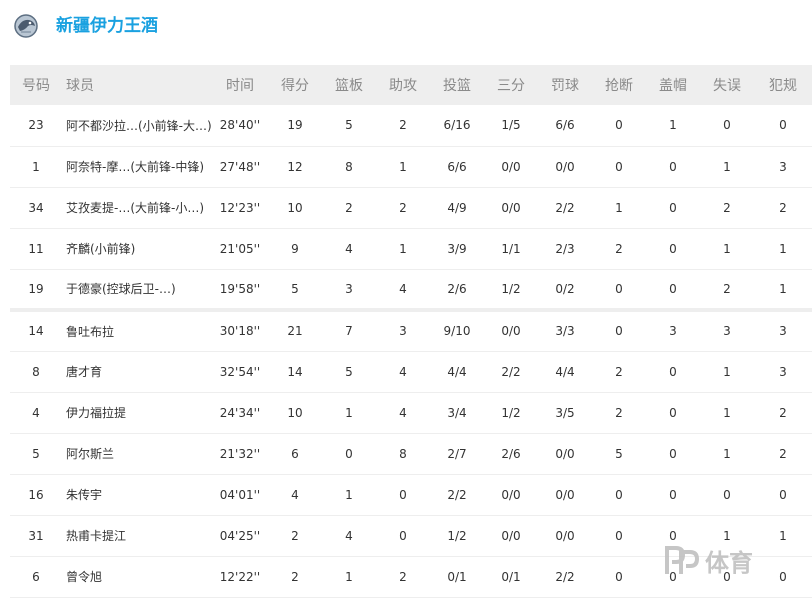 The height and width of the screenshot is (605, 812). Describe the element at coordinates (411, 371) in the screenshot. I see `table-row: 8 唐才育 32'54'' 14 5 4 4/4 2/2 4/4 2 0 1 3` at that location.